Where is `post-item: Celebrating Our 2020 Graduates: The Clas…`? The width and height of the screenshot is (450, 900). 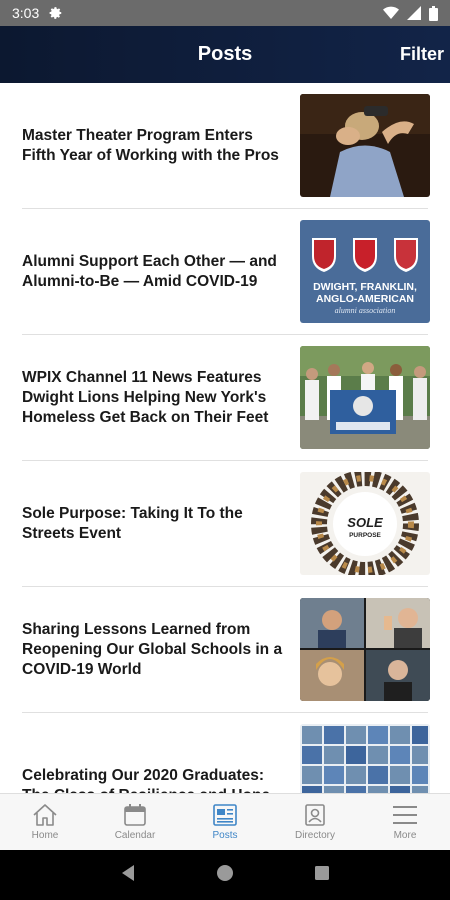 post-item: Celebrating Our 2020 Graduates: The Clas… is located at coordinates (225, 753).